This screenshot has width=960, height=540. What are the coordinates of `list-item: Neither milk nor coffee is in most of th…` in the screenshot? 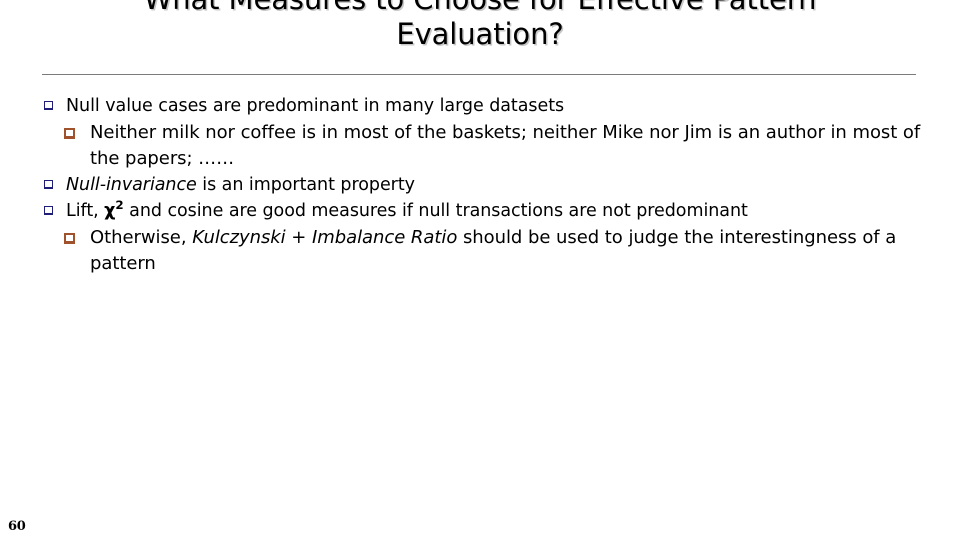 It's located at (480, 145).